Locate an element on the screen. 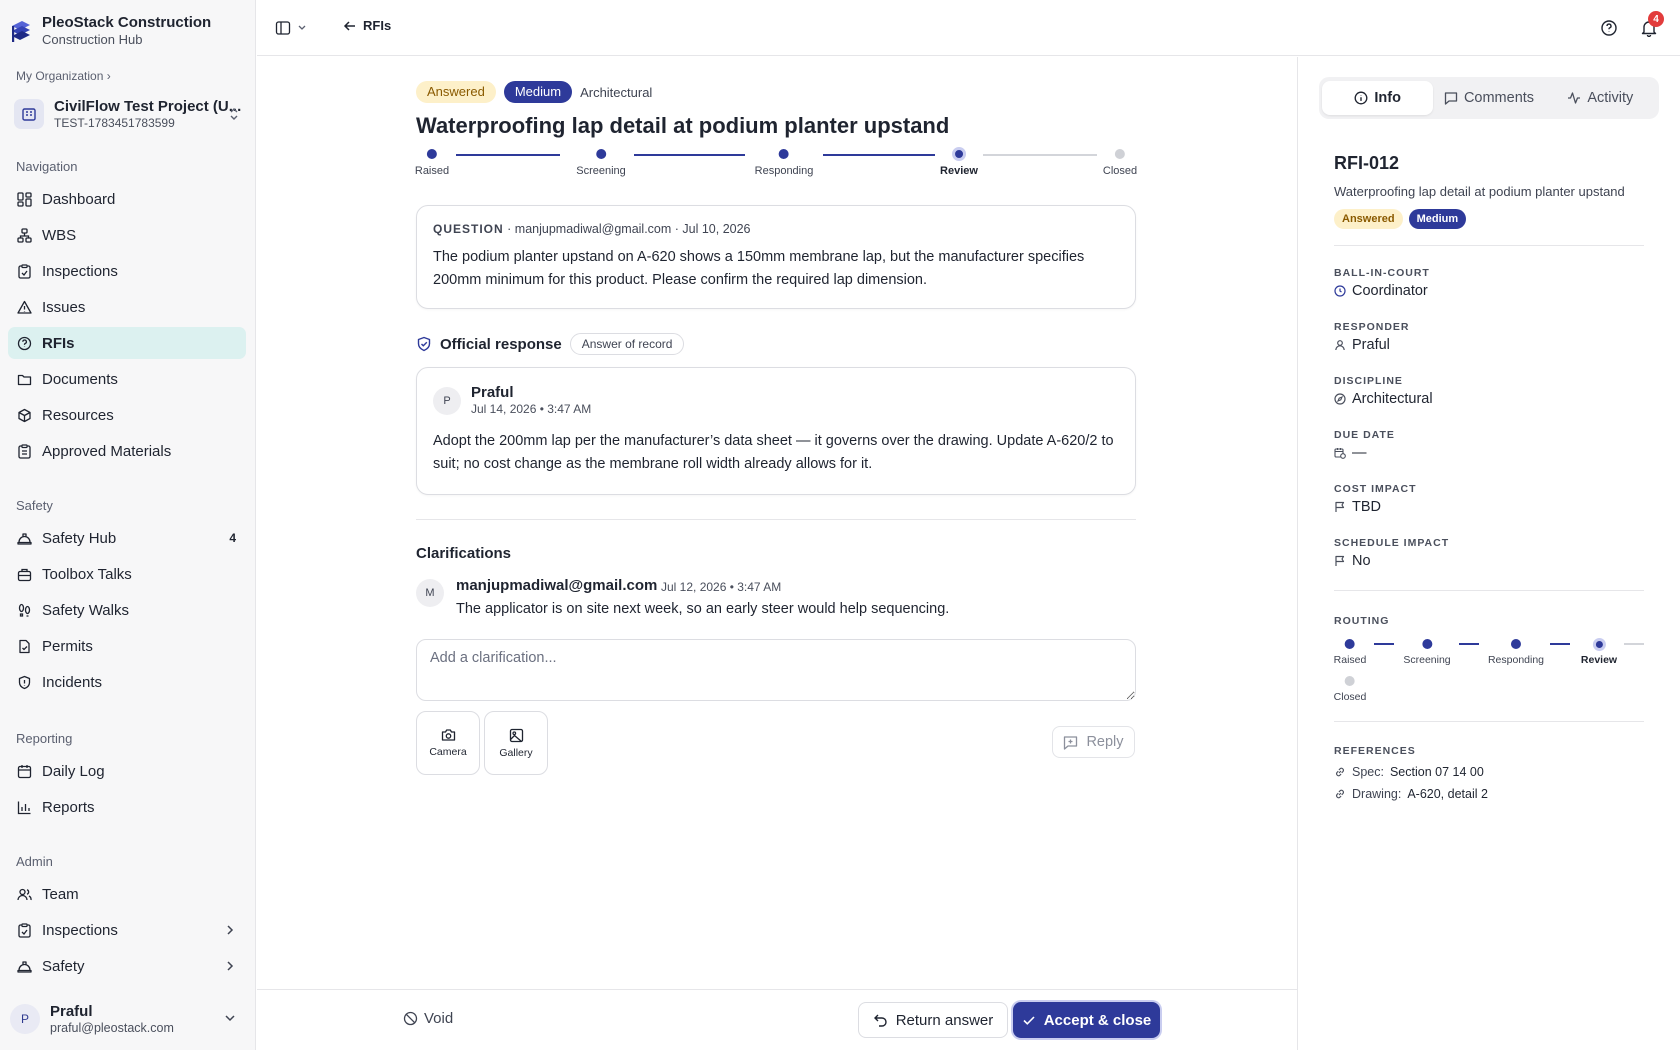  routing-step-raised: Raised is located at coordinates (1350, 652).